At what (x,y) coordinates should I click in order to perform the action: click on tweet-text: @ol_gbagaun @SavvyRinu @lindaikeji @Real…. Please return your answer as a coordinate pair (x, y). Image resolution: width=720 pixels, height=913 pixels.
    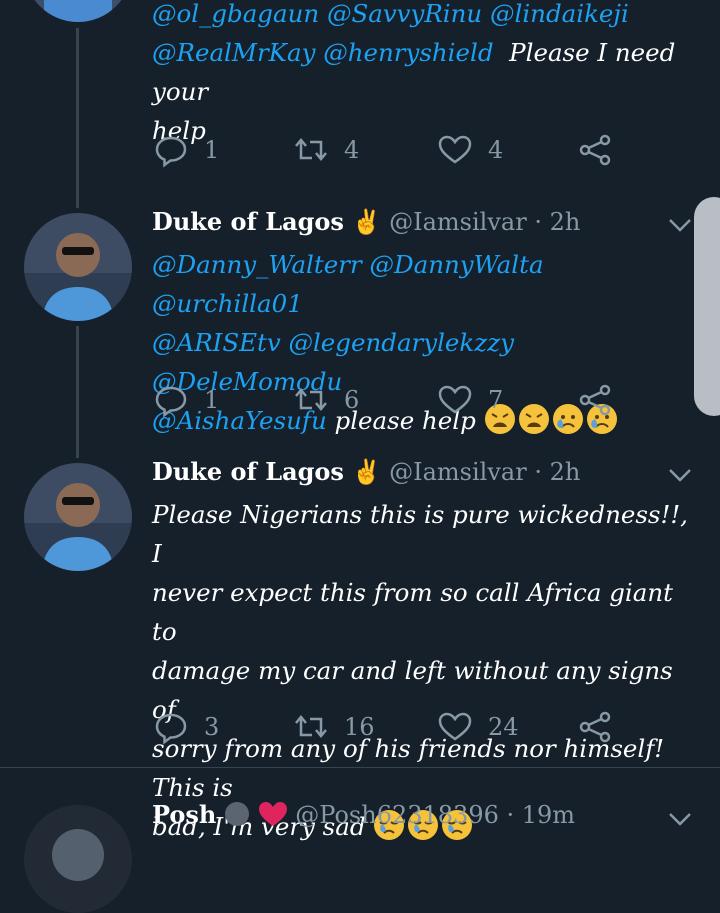
    Looking at the image, I should click on (421, 75).